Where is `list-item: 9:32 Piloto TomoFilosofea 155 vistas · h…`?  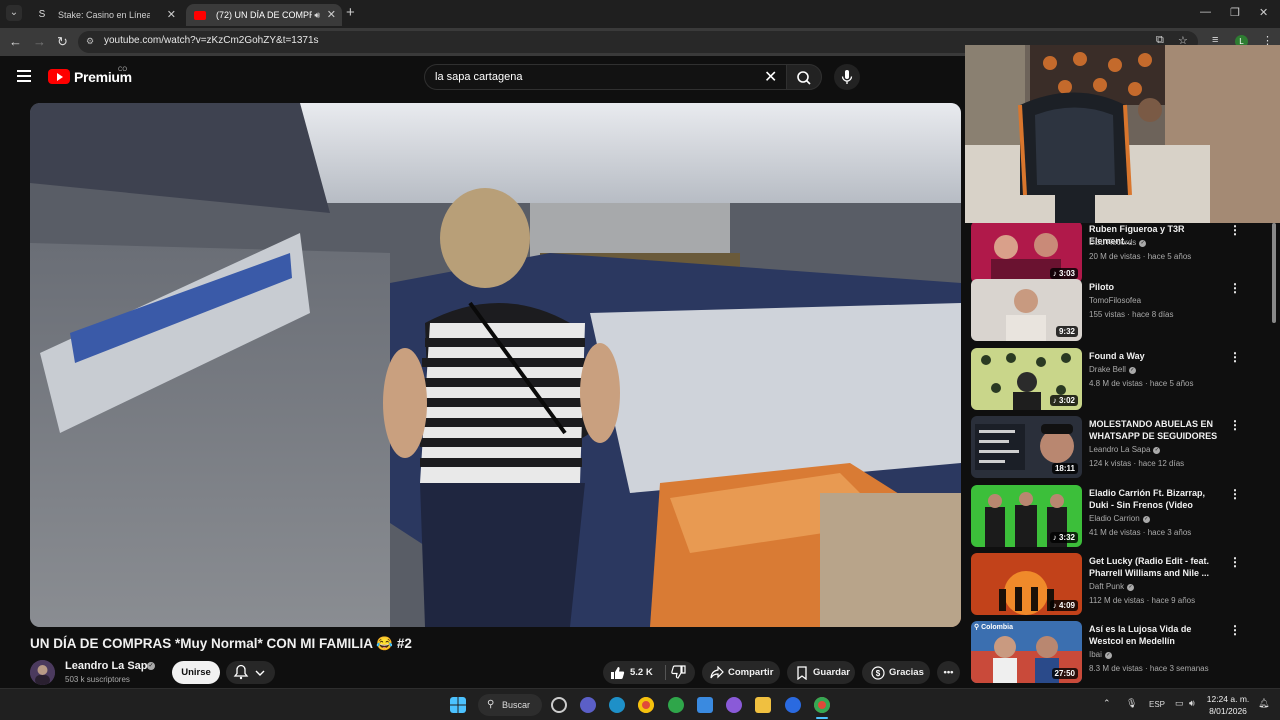 list-item: 9:32 Piloto TomoFilosofea 155 vistas · h… is located at coordinates (1121, 311).